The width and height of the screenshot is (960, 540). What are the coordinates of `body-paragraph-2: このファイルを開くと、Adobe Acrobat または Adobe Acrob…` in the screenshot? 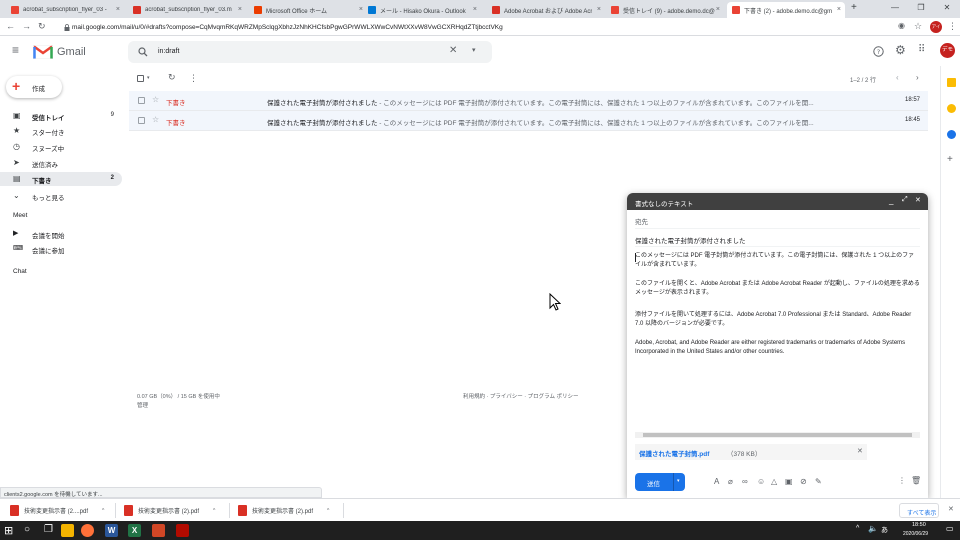 It's located at (777, 289).